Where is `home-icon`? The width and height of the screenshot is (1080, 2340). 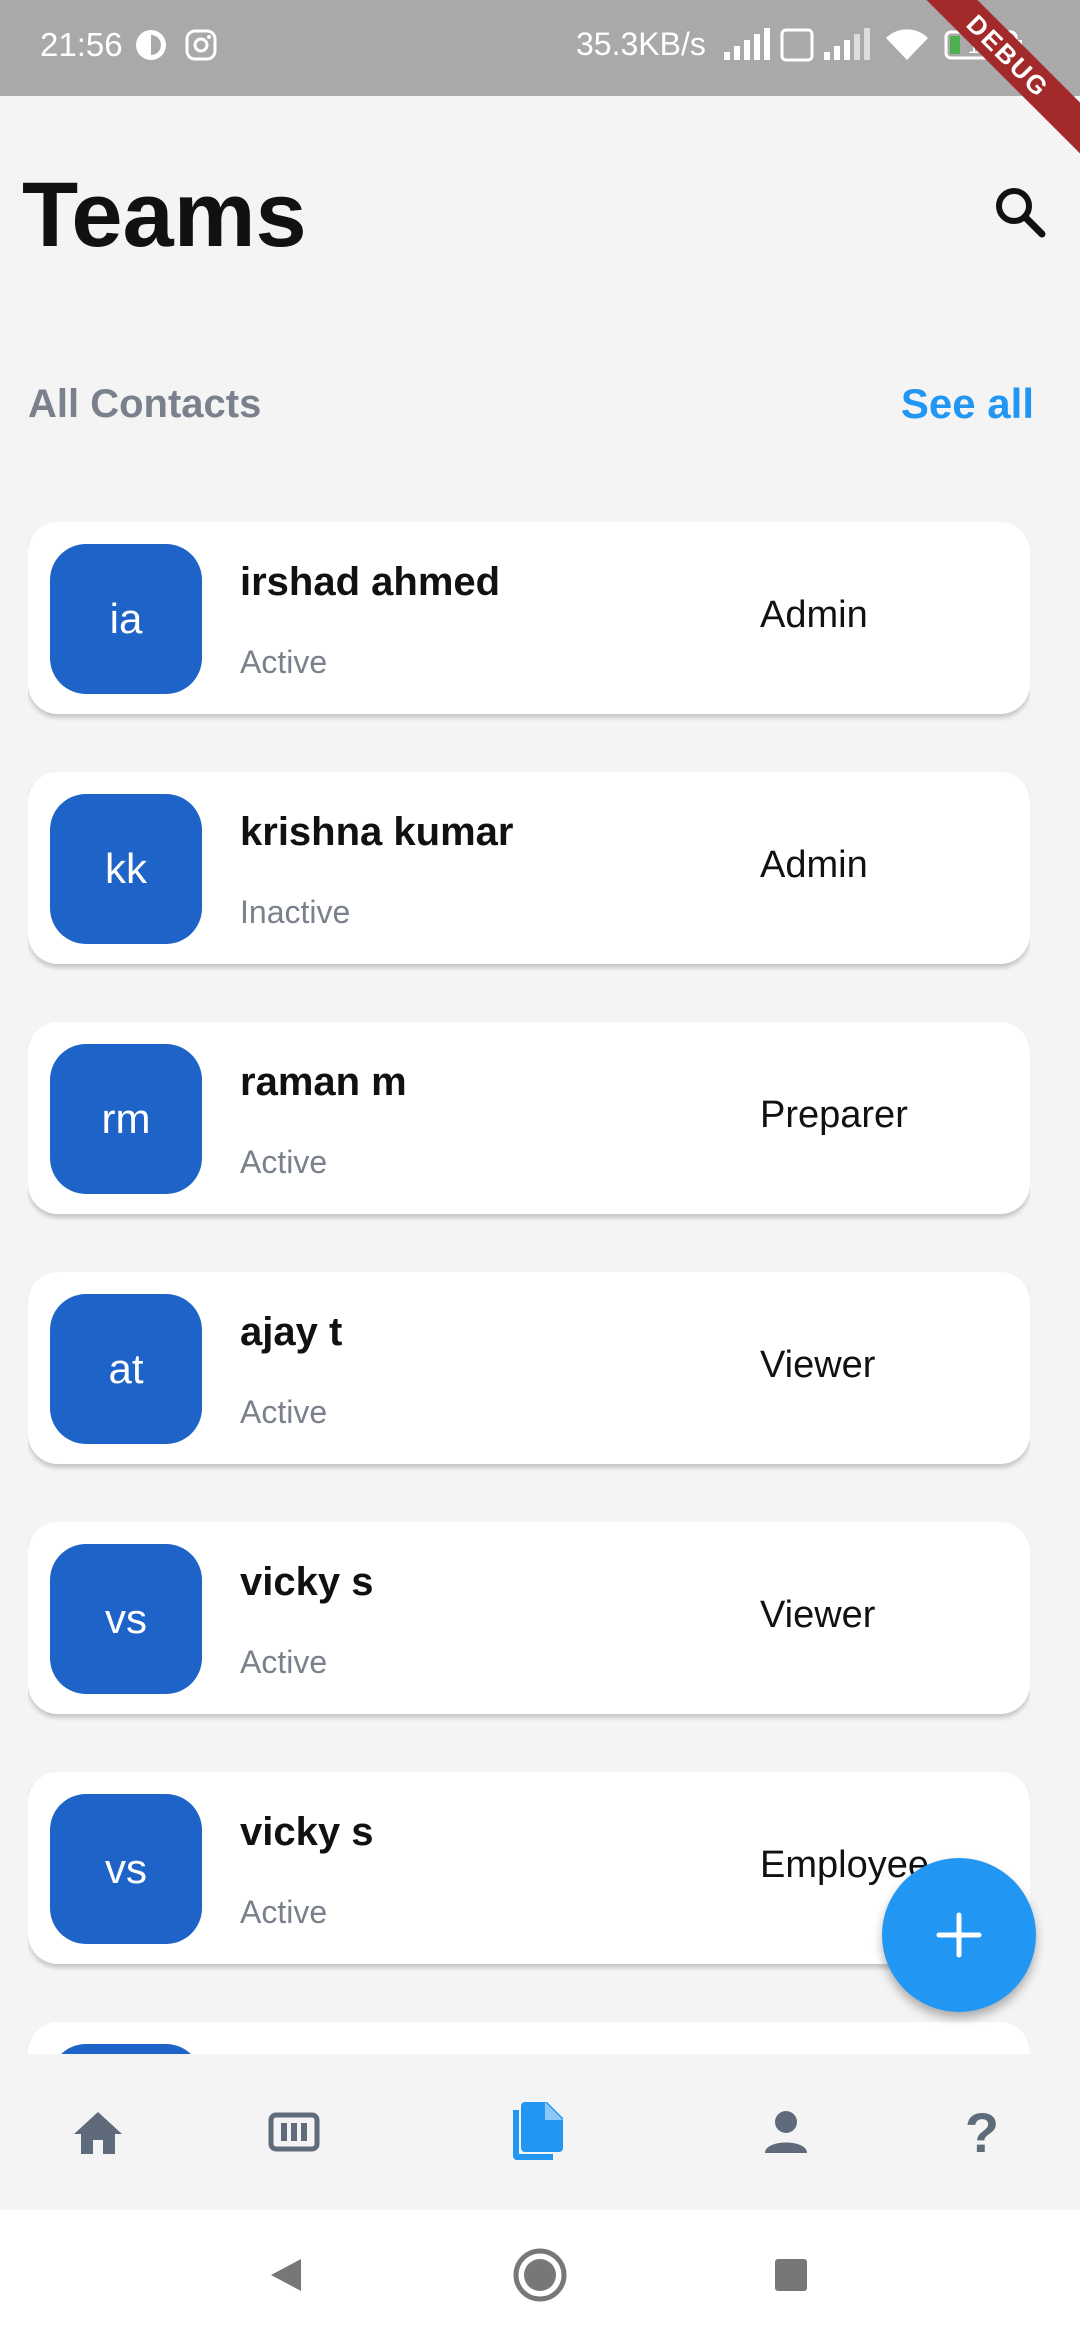
home-icon is located at coordinates (98, 2133).